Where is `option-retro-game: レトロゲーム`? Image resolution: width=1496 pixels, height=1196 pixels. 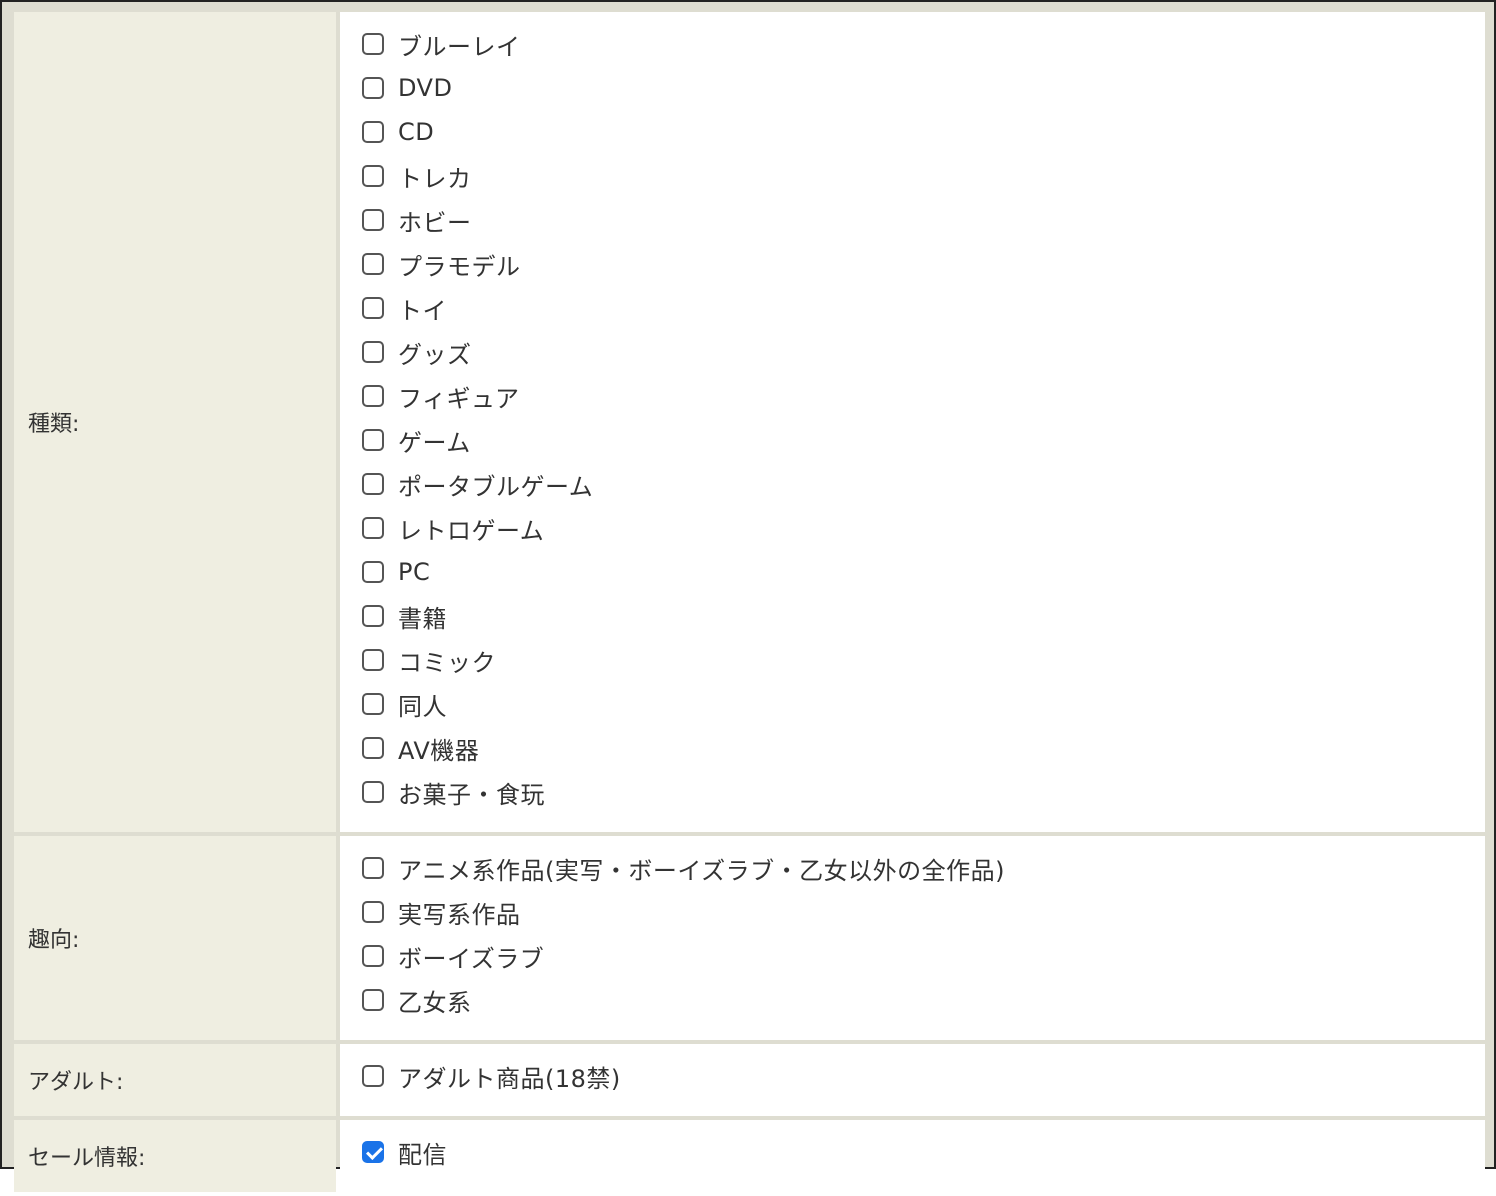
option-retro-game: レトロゲーム is located at coordinates (923, 530).